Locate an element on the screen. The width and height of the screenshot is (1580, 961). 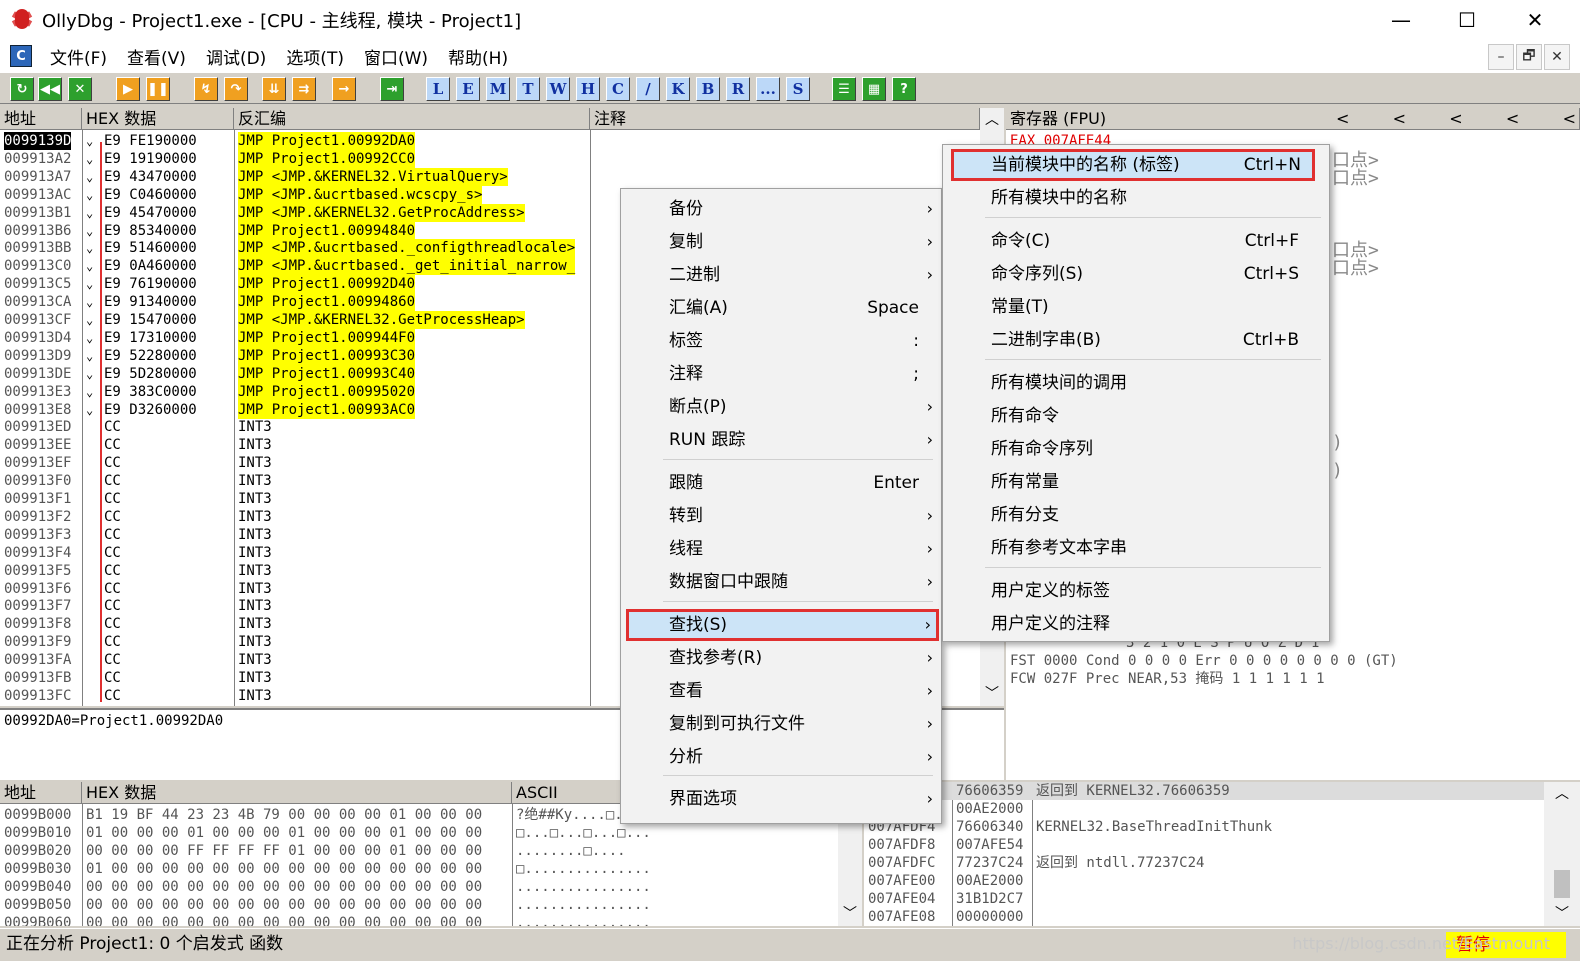
row-address: 0099B050 is located at coordinates (37, 905).